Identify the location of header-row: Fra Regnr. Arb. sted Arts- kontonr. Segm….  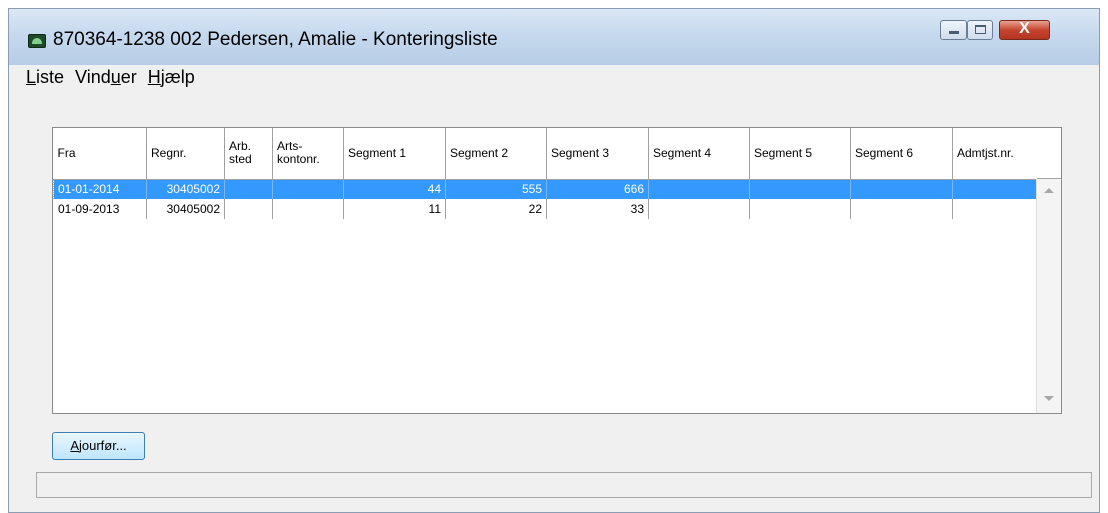
(546, 154).